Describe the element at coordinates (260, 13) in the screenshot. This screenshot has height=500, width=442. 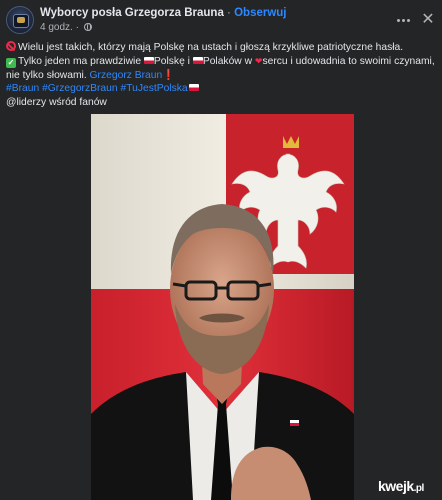
I see `follow-button: Obserwuj` at that location.